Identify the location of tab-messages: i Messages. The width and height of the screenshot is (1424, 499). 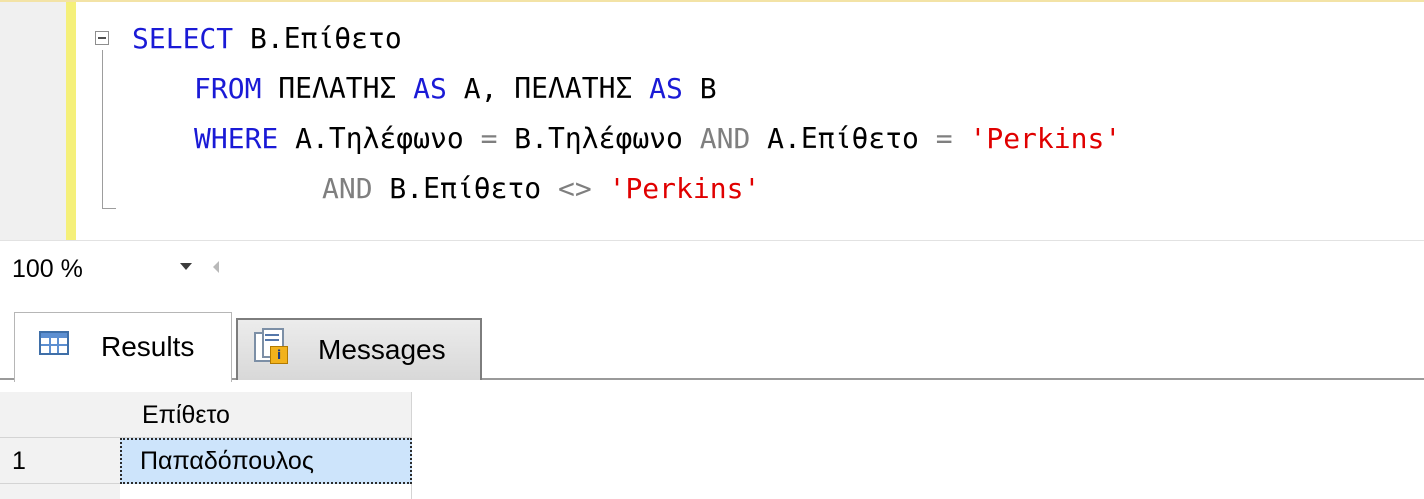
(359, 349).